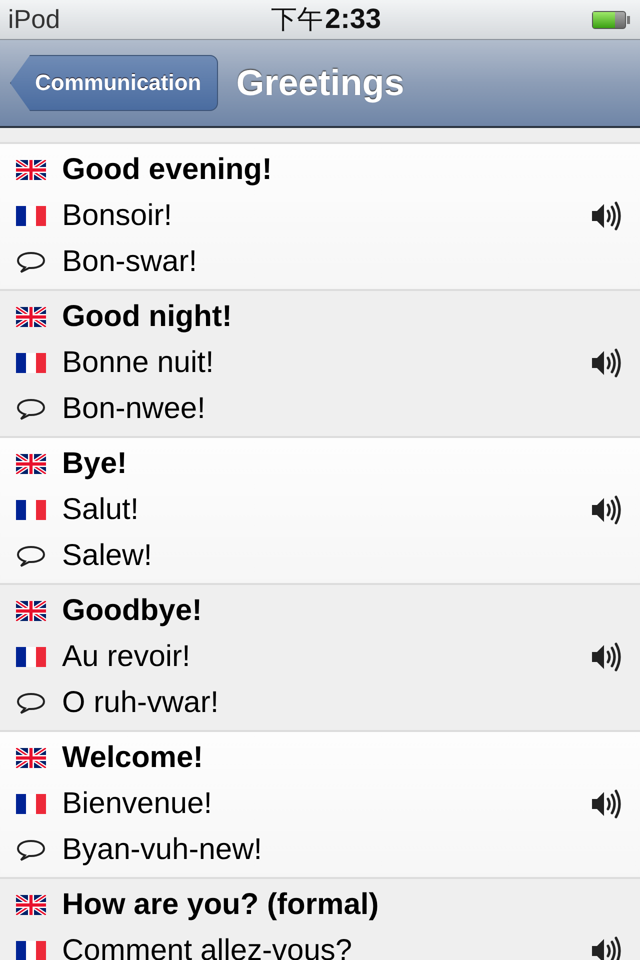 The image size is (640, 960). What do you see at coordinates (133, 758) in the screenshot?
I see `english-phrase: Welcome!` at bounding box center [133, 758].